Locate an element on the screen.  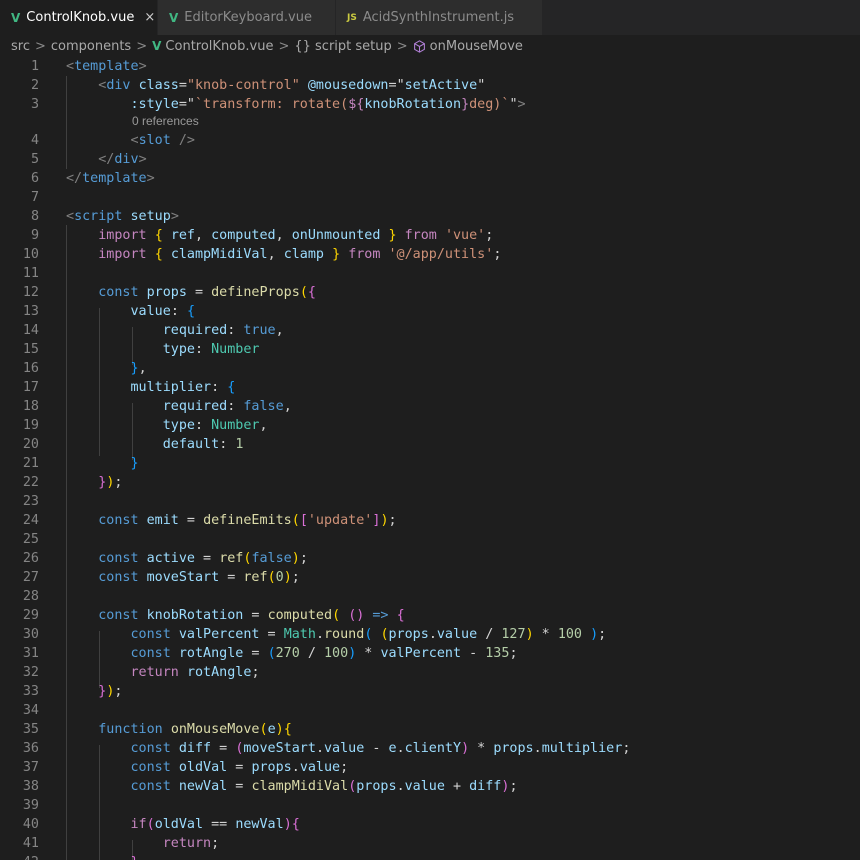
code-line: 32 return rotAngle; is located at coordinates (430, 672).